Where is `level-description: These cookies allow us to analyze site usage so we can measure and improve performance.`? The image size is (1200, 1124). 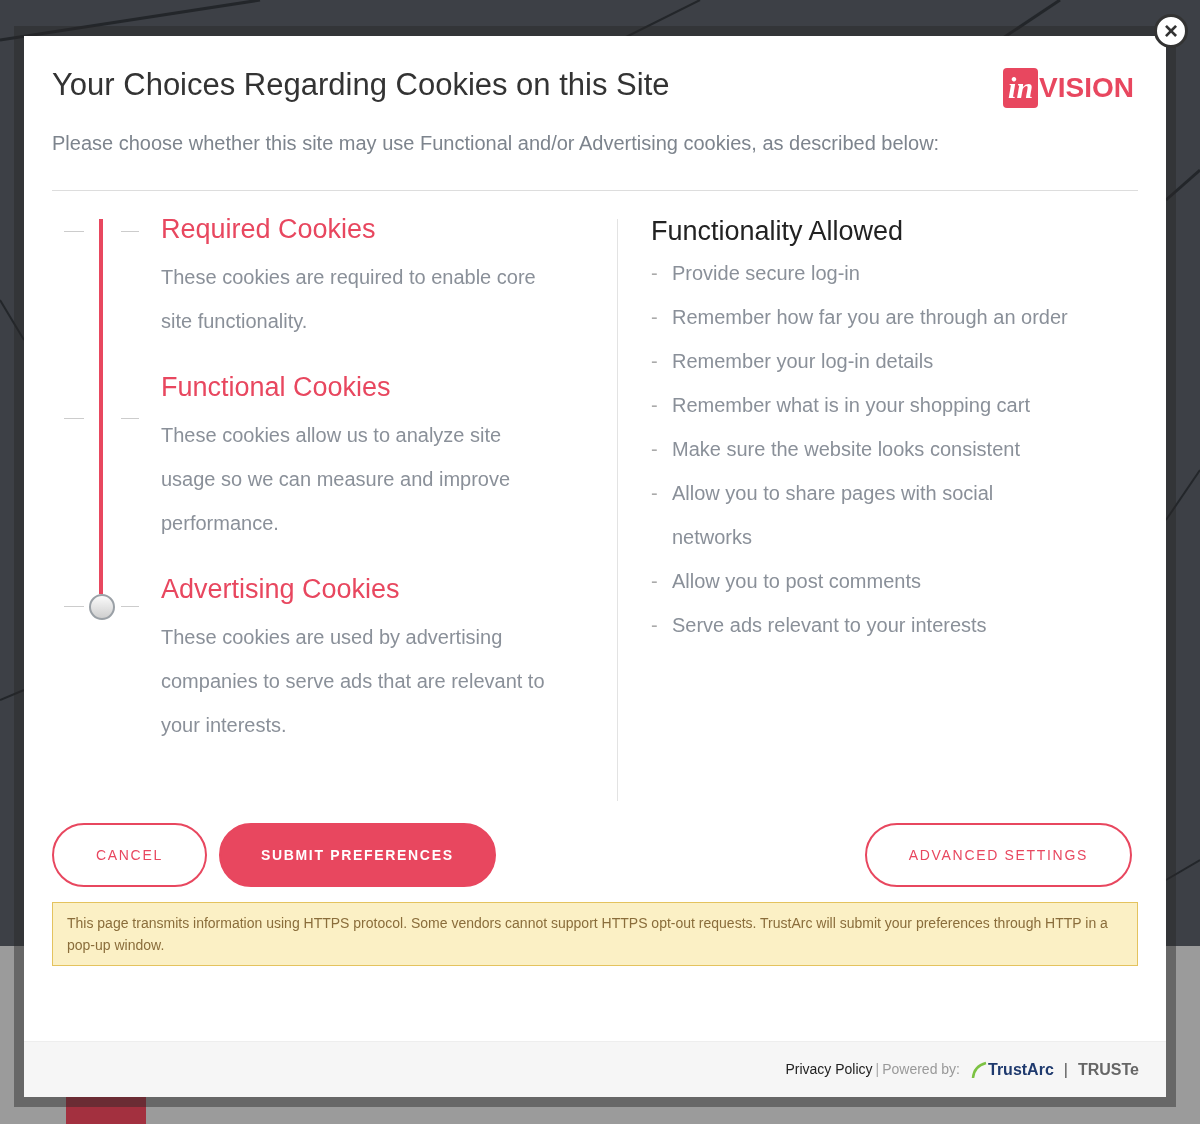
level-description: These cookies allow us to analyze site usage so we can measure and improve performance. is located at coordinates (336, 479).